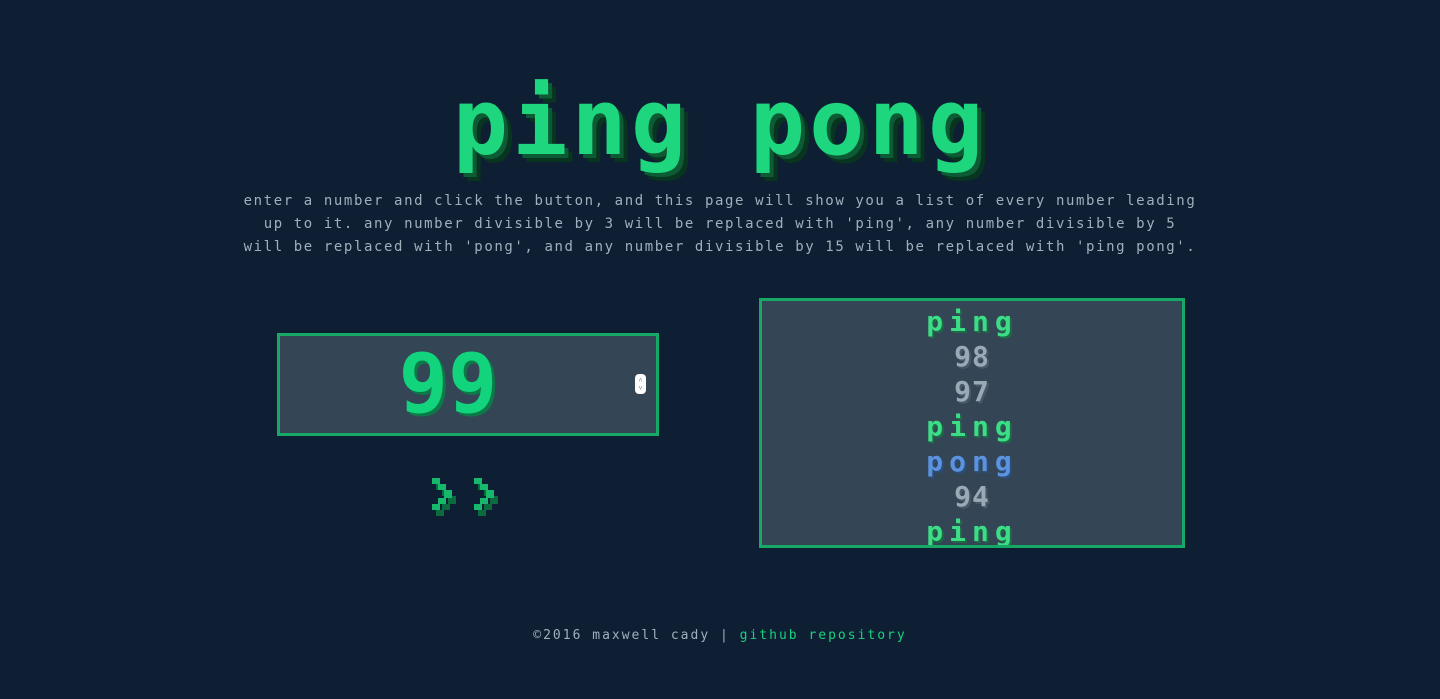 The image size is (1440, 699). Describe the element at coordinates (720, 122) in the screenshot. I see `page-title: ping pong` at that location.